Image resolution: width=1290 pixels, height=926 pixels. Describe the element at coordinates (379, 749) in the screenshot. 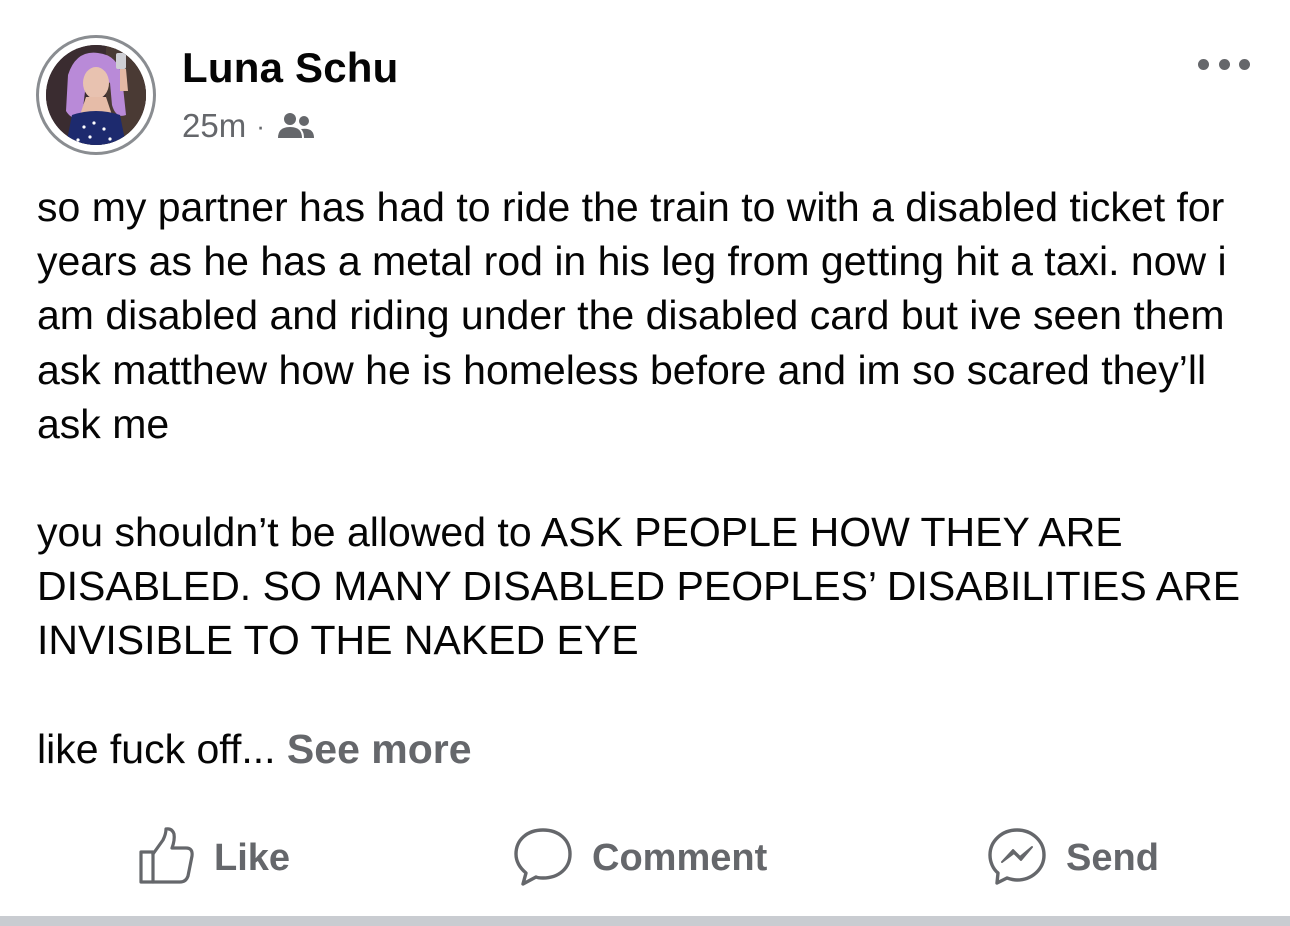

I see `see-more-link: See more` at that location.